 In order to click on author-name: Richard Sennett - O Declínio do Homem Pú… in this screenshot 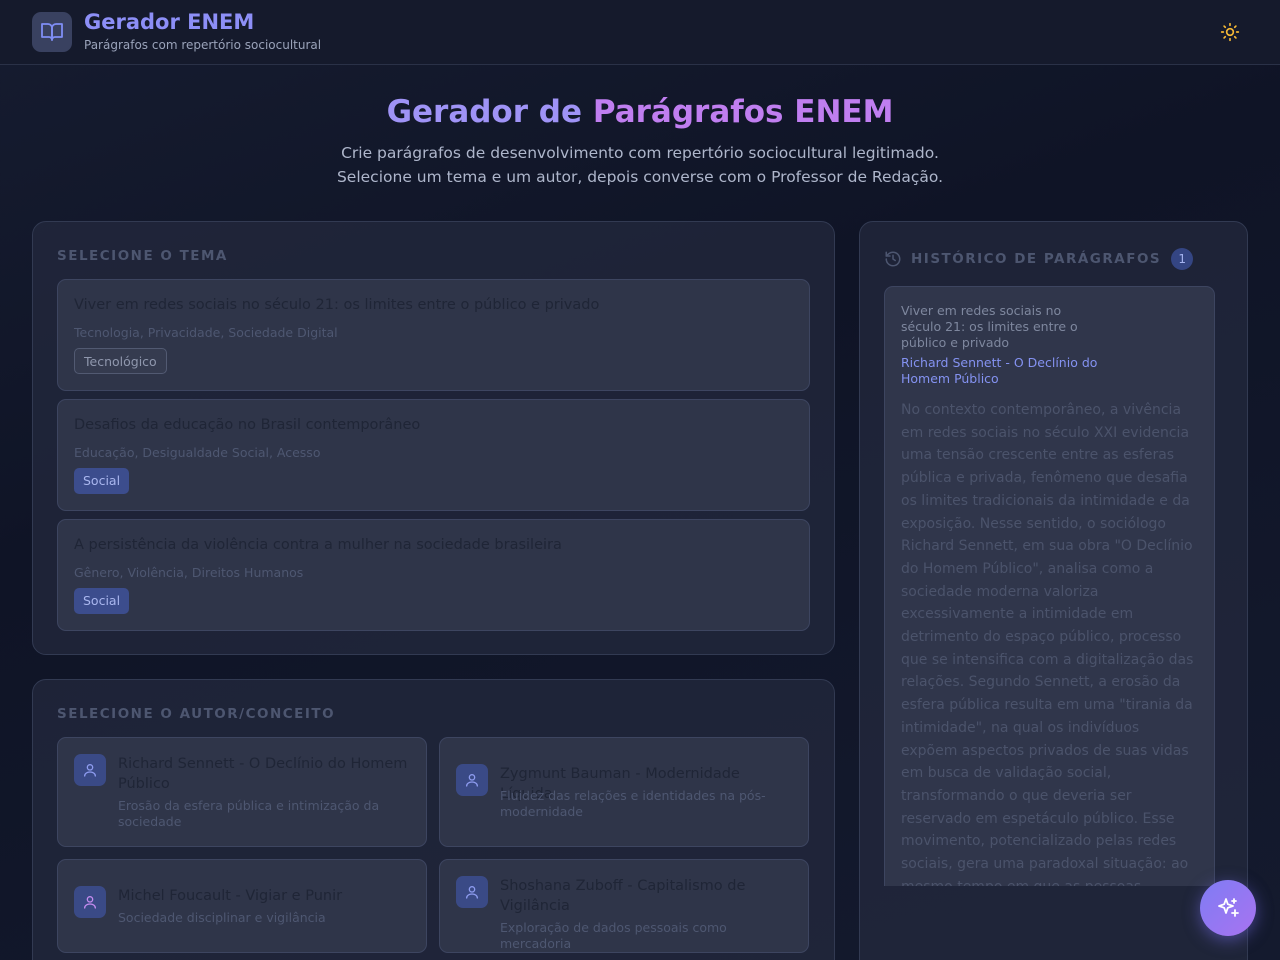, I will do `click(263, 774)`.